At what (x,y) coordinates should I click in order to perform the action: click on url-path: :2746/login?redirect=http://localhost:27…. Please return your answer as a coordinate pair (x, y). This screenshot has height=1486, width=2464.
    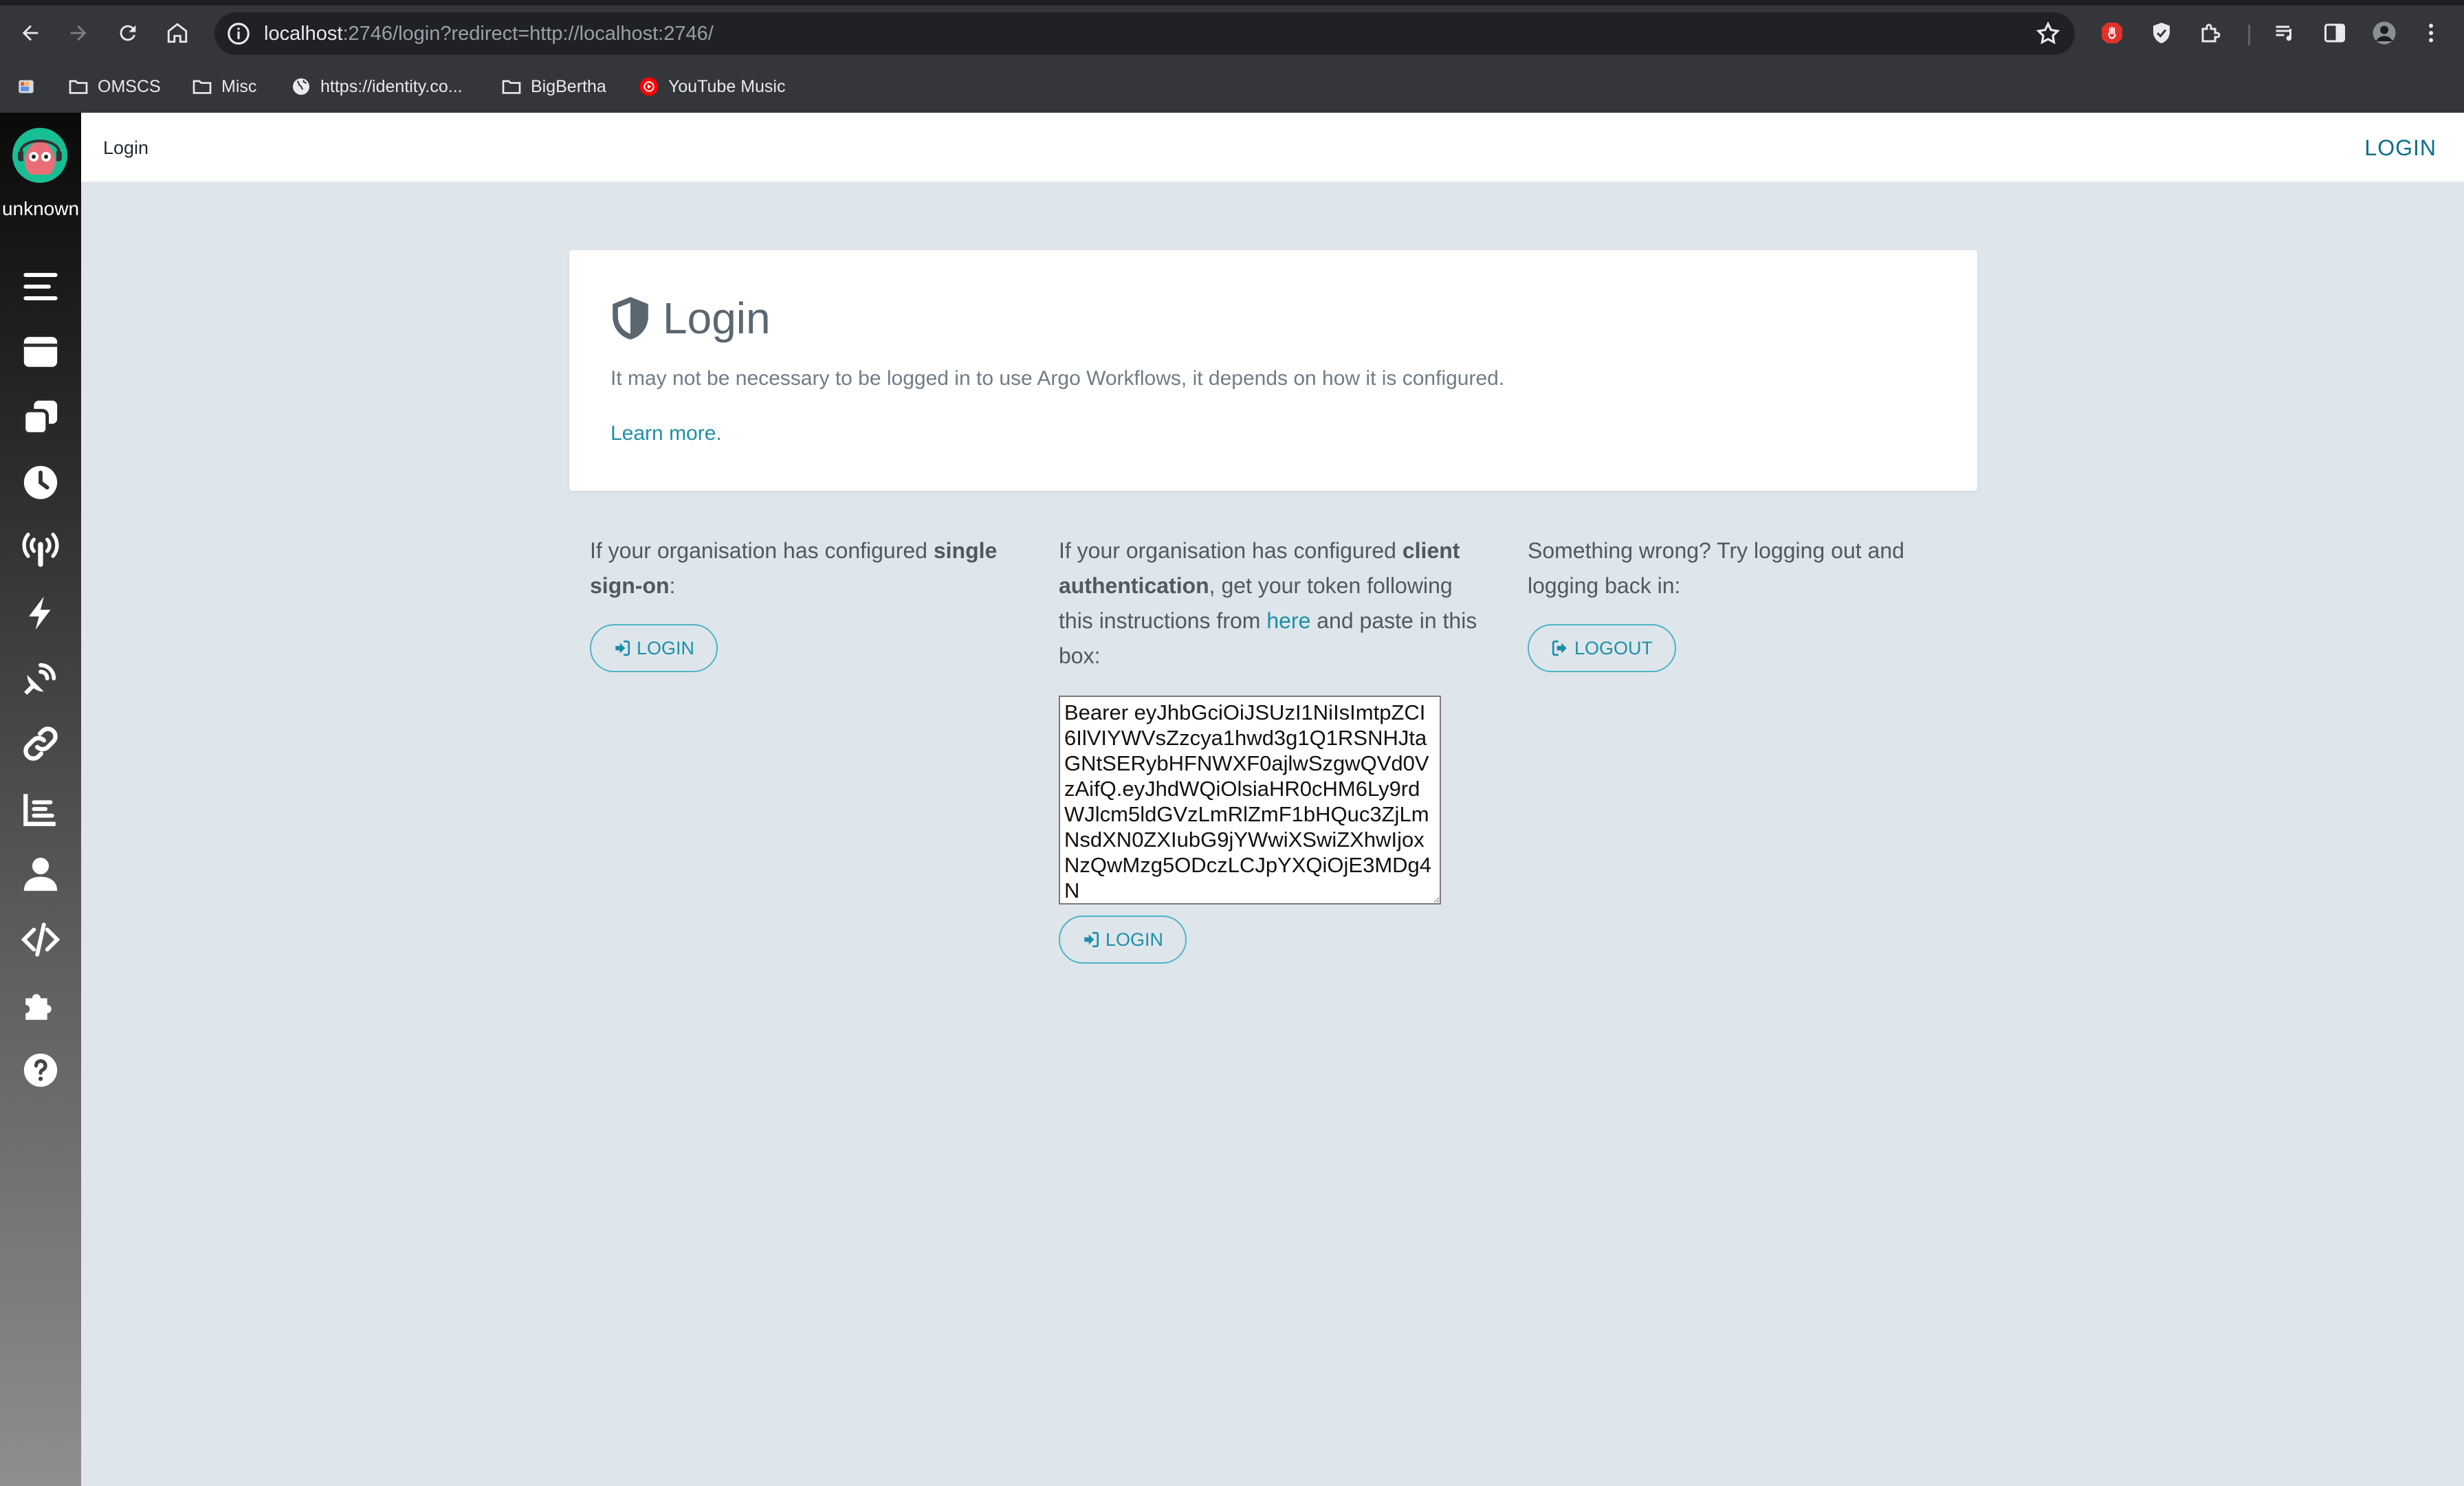
    Looking at the image, I should click on (528, 34).